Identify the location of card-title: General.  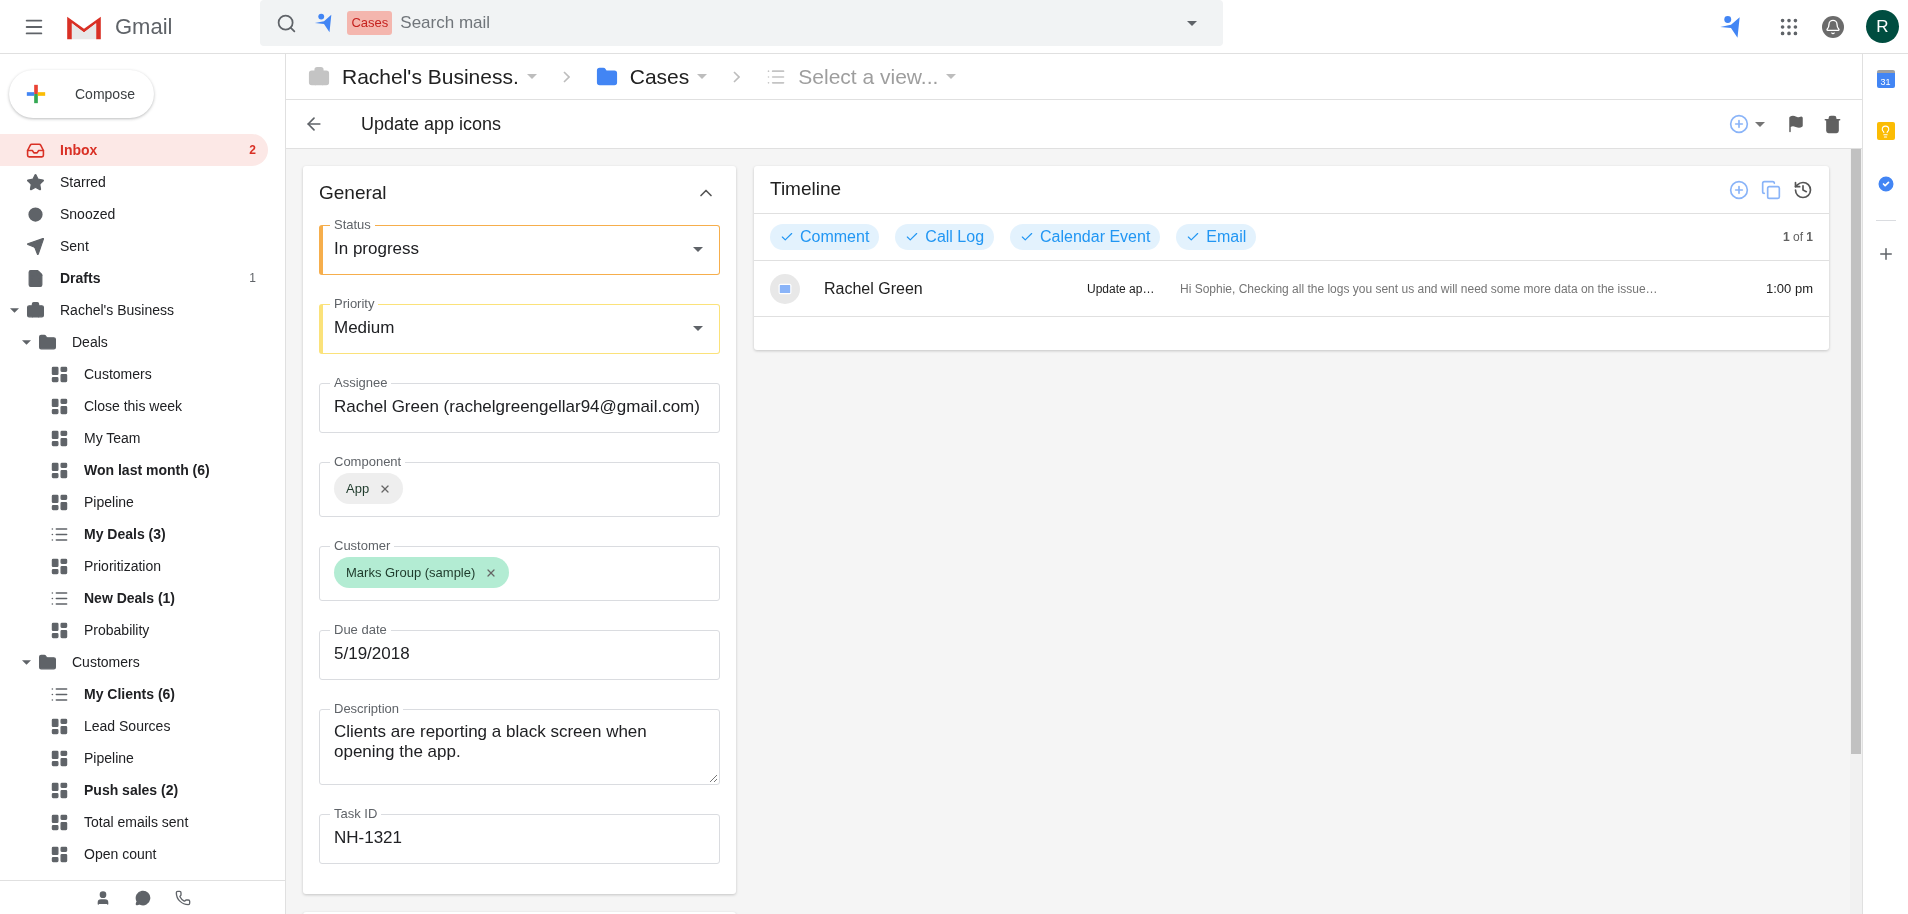
(353, 192).